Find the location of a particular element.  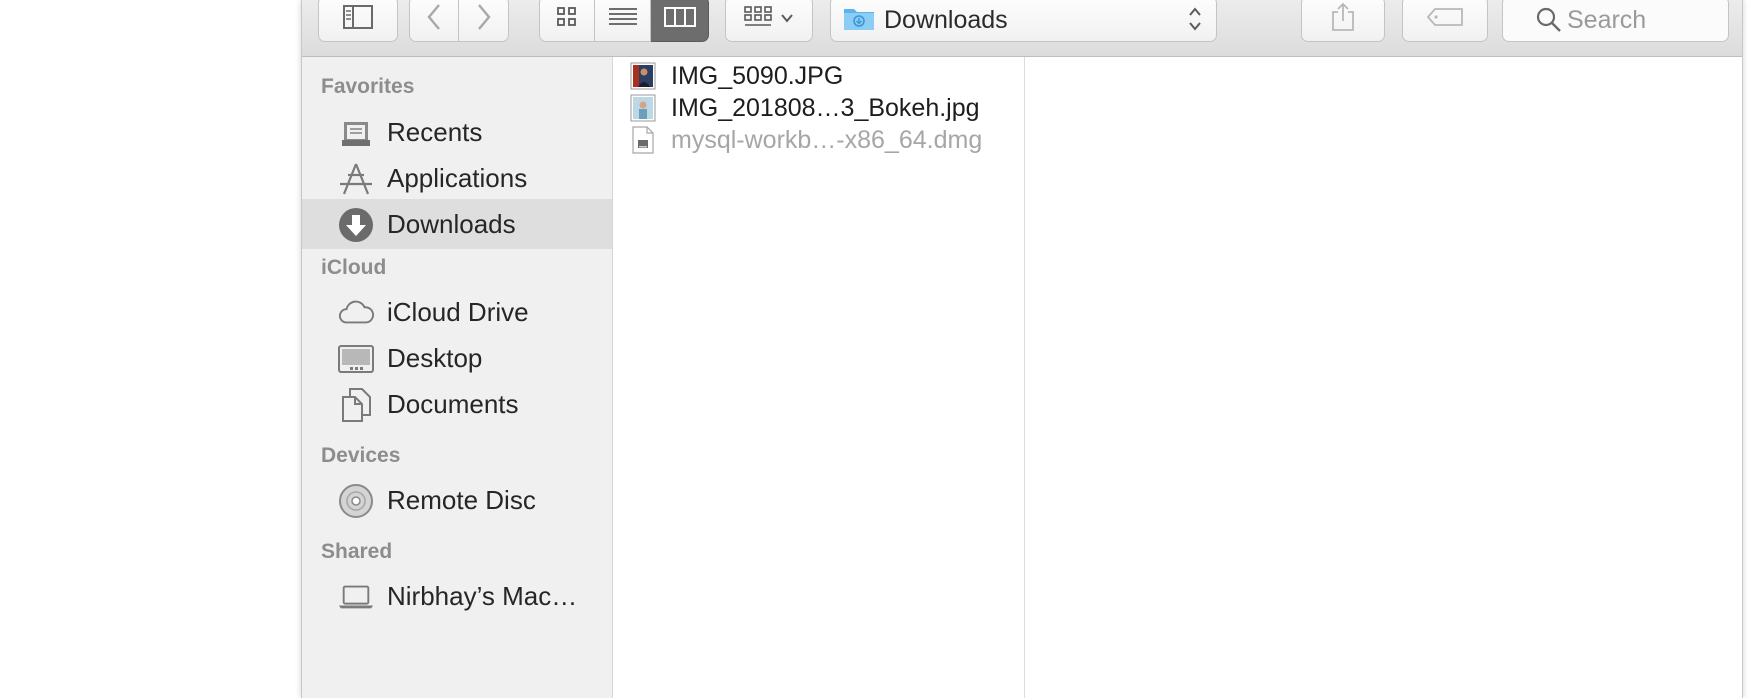

file-name: mysql-workb…-x86_64.dmg is located at coordinates (827, 140).